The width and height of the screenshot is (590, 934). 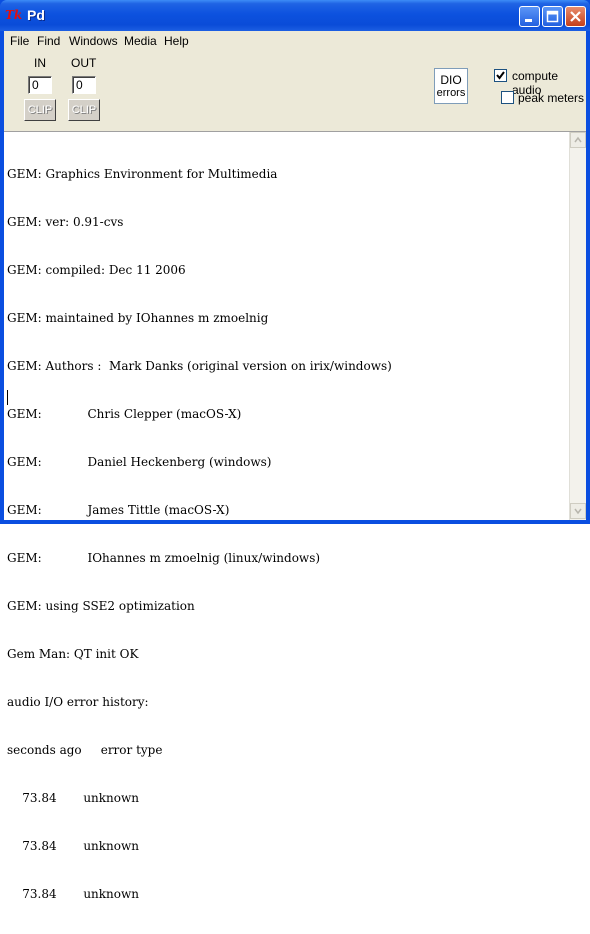 What do you see at coordinates (451, 93) in the screenshot?
I see `dio-errors-label: errors` at bounding box center [451, 93].